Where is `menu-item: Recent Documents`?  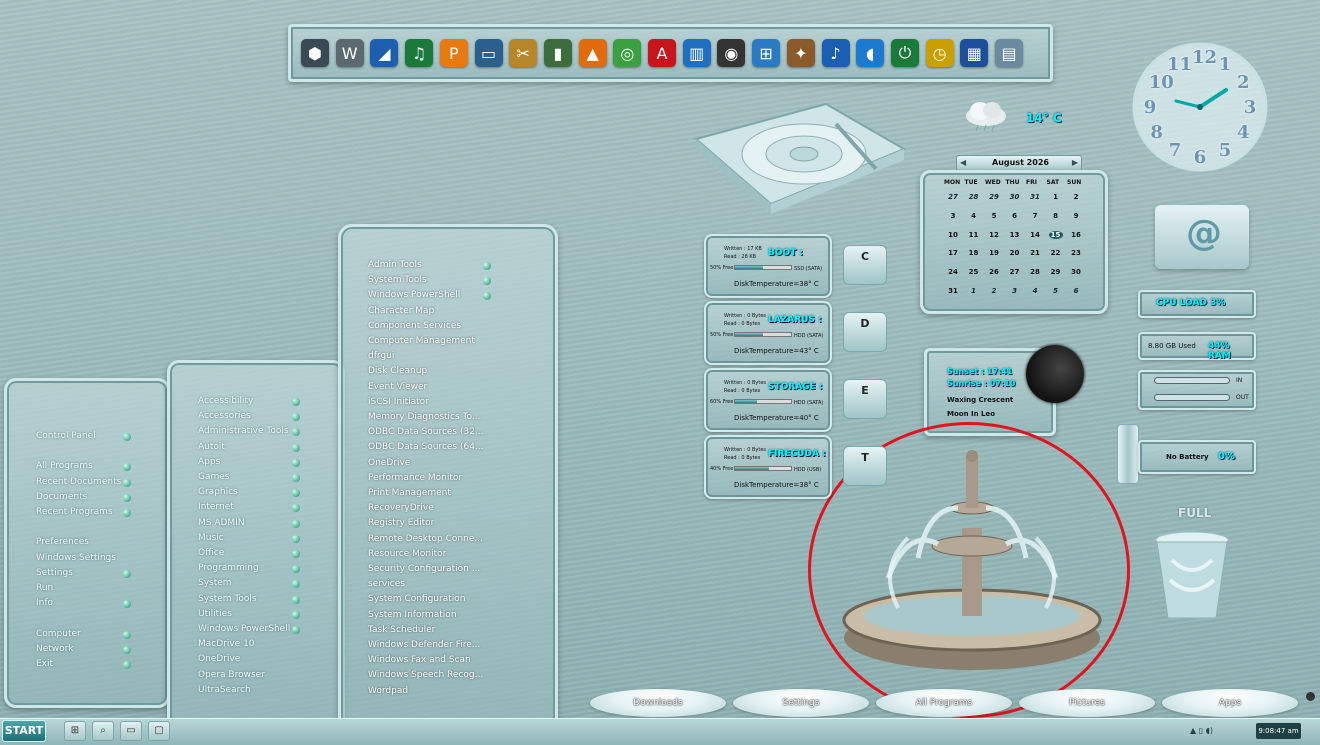
menu-item: Recent Documents is located at coordinates (78, 482).